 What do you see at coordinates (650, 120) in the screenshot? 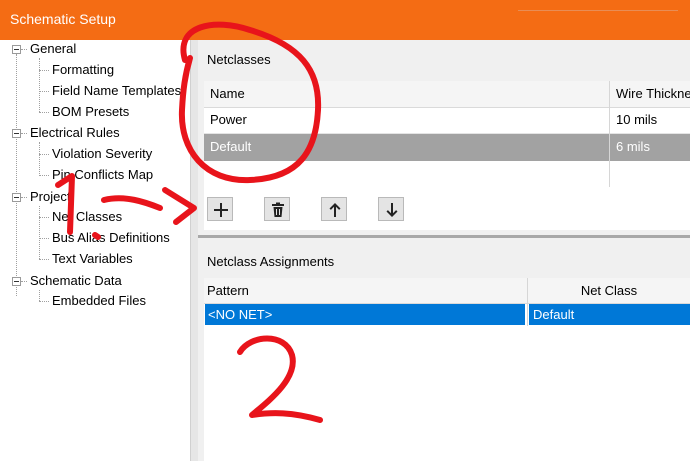
I see `netclass-row-power-wire: 10 mils` at bounding box center [650, 120].